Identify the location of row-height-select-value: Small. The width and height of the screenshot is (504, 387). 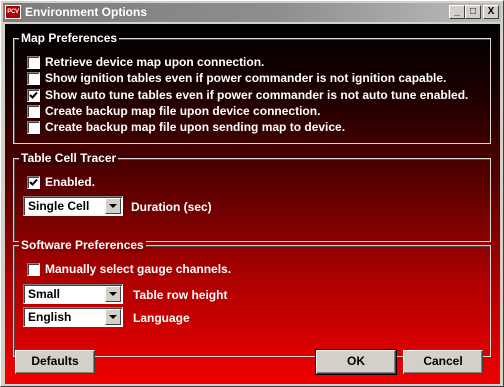
(44, 294).